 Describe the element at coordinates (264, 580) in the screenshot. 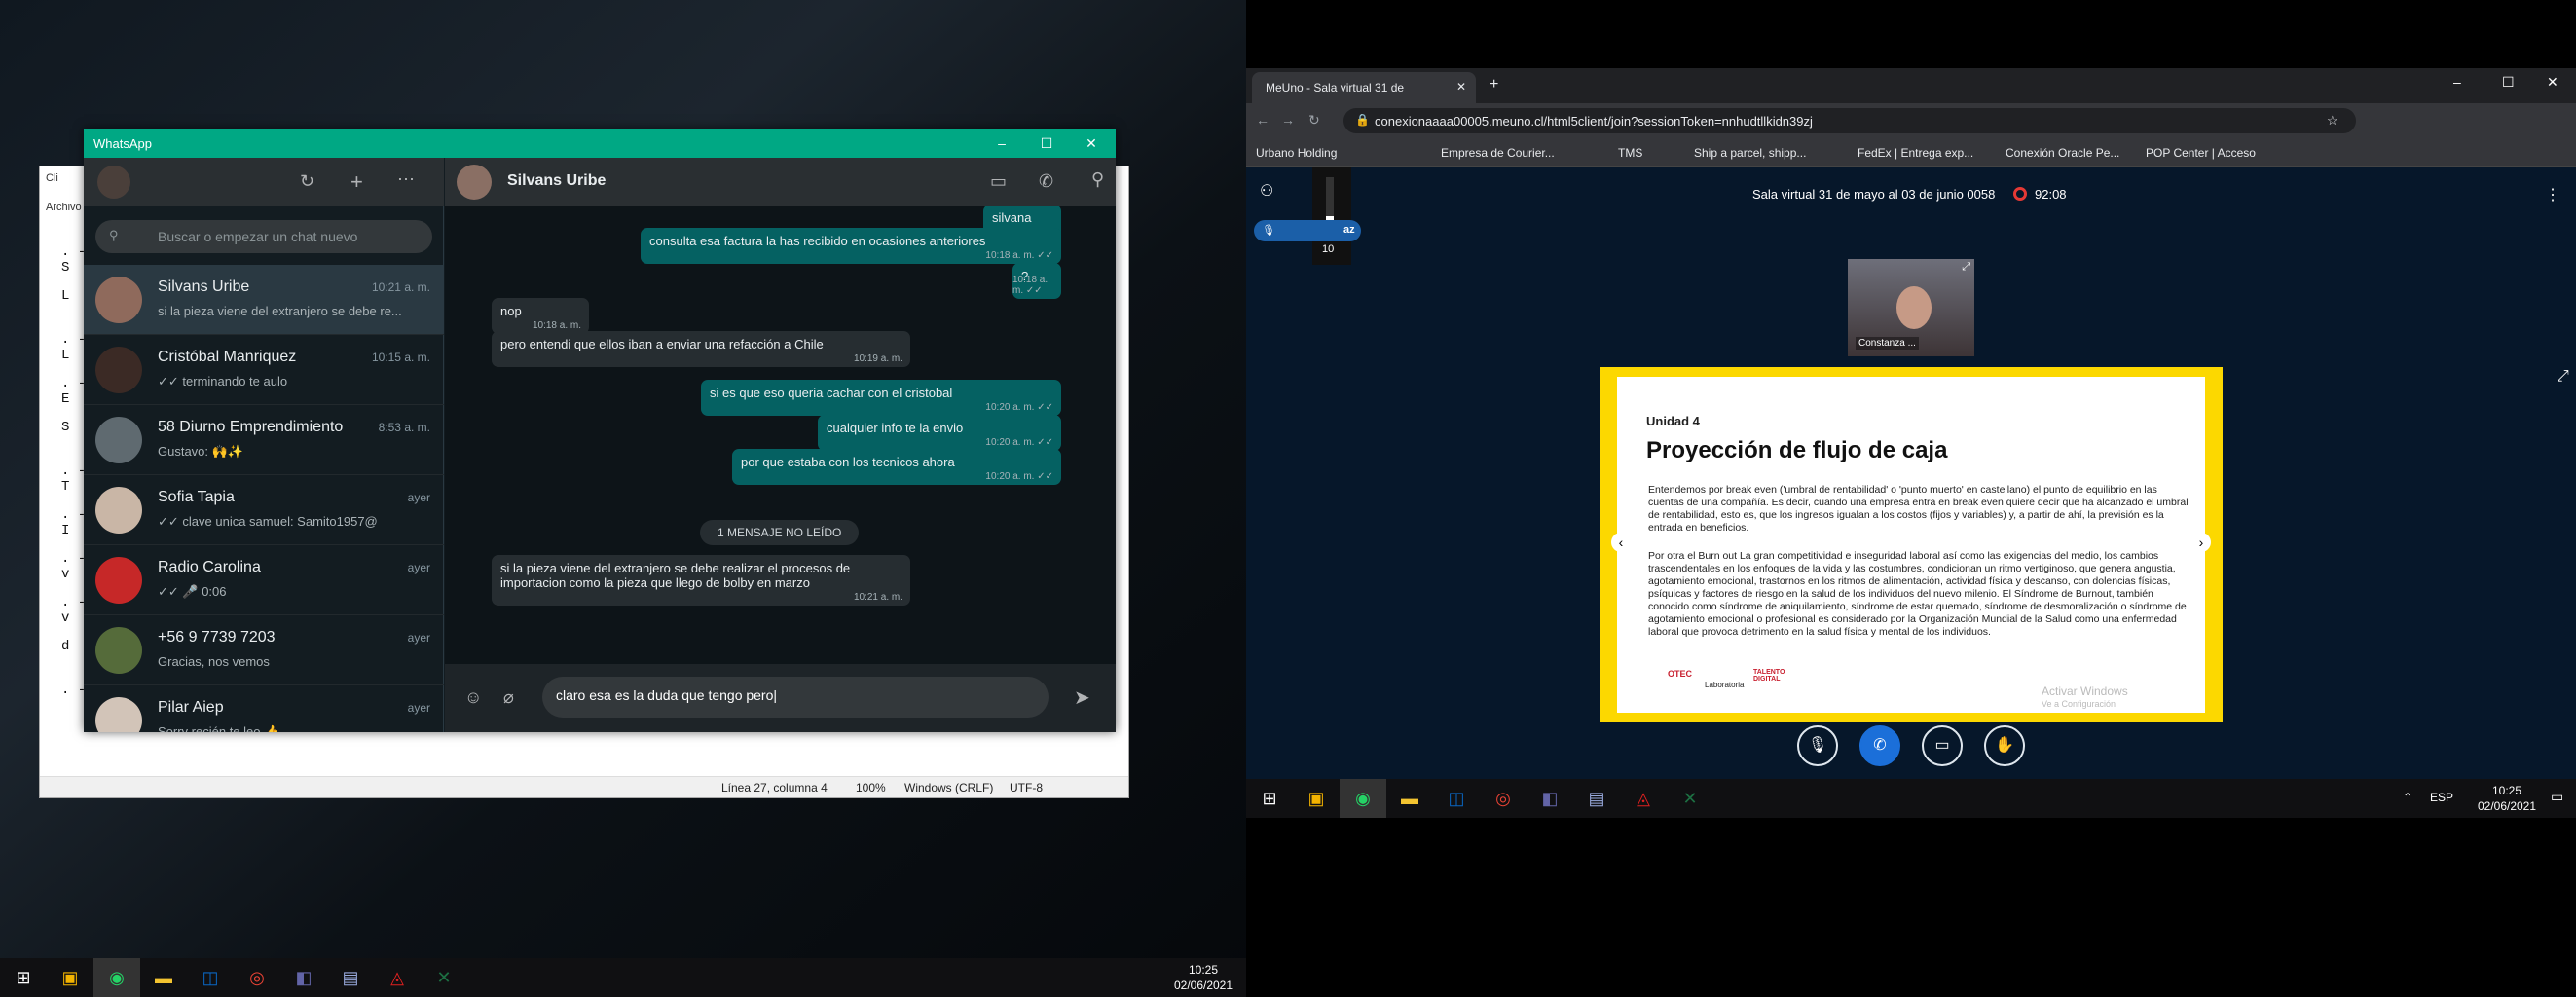

I see `chat-list-item: Radio Carolina ayer ✓✓ 🎤 0:06` at that location.